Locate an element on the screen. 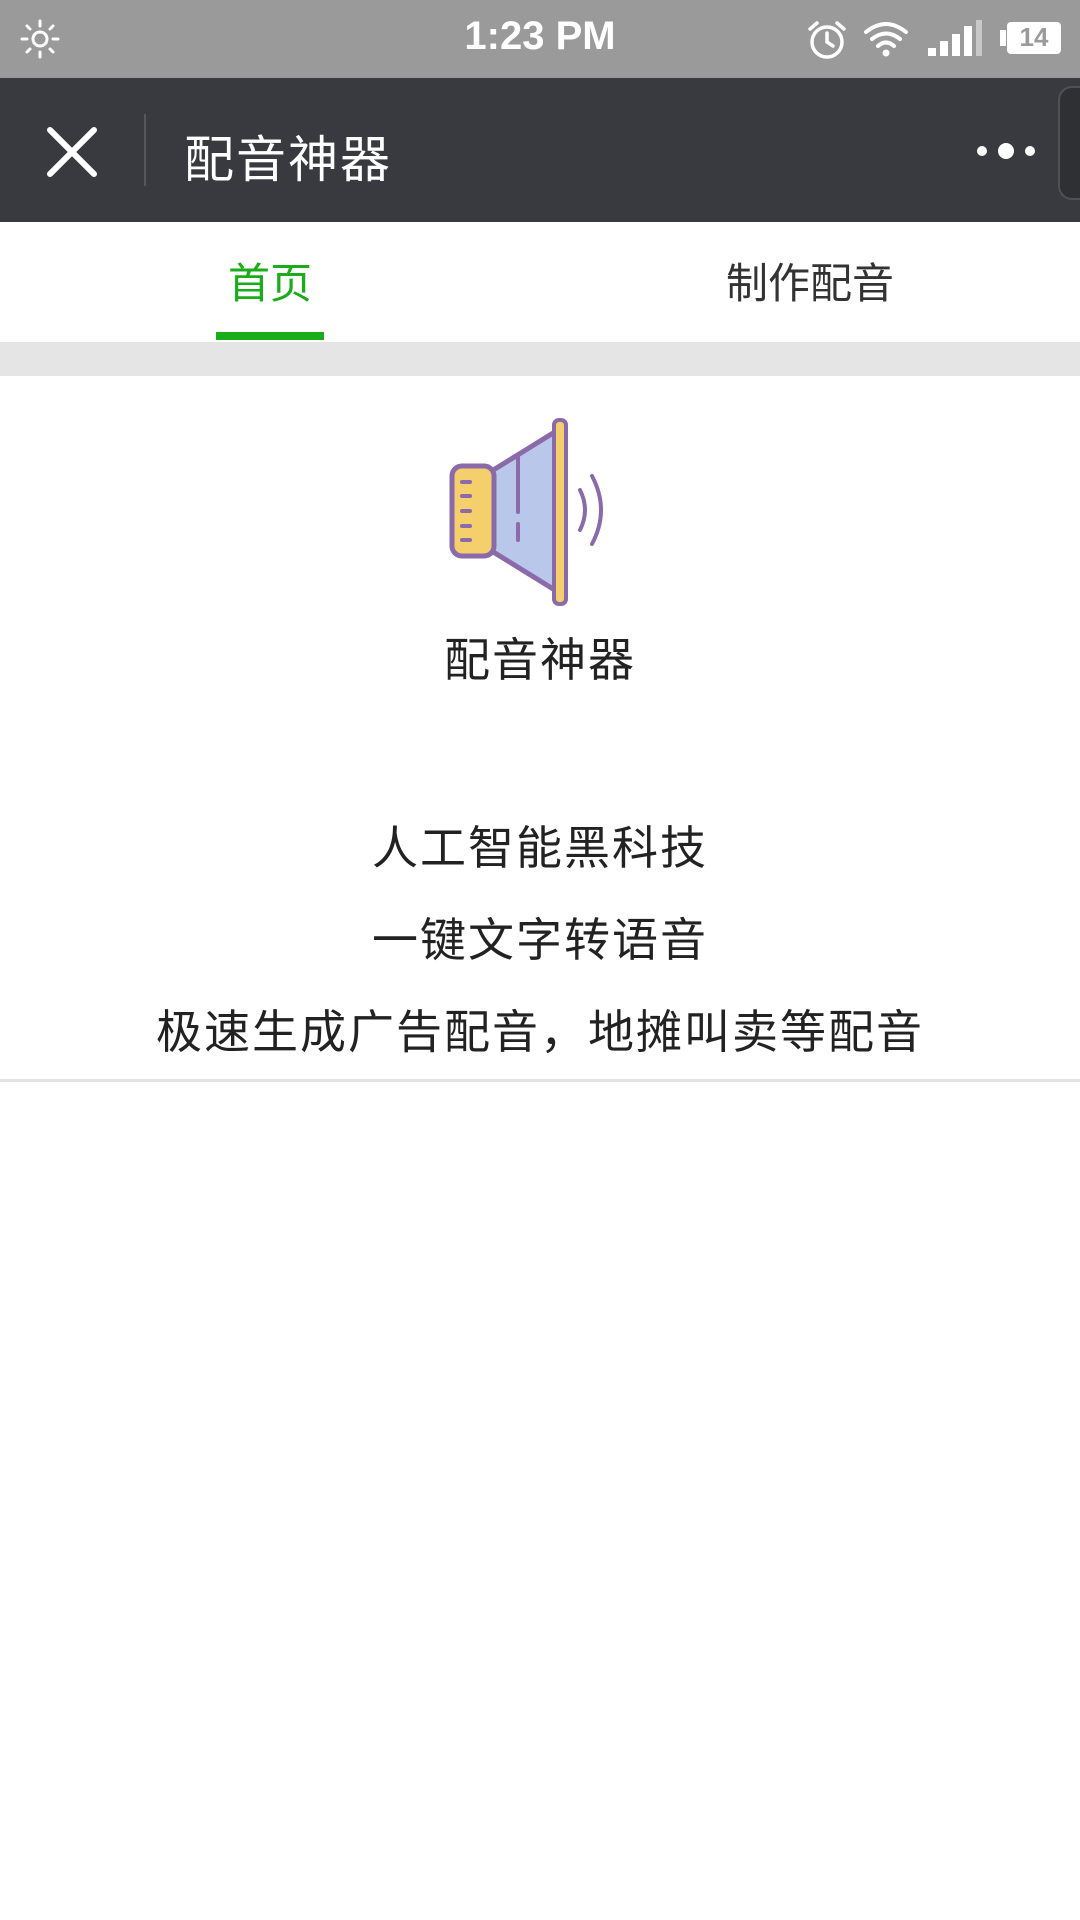  description-line: 人工智能黑科技 is located at coordinates (540, 848).